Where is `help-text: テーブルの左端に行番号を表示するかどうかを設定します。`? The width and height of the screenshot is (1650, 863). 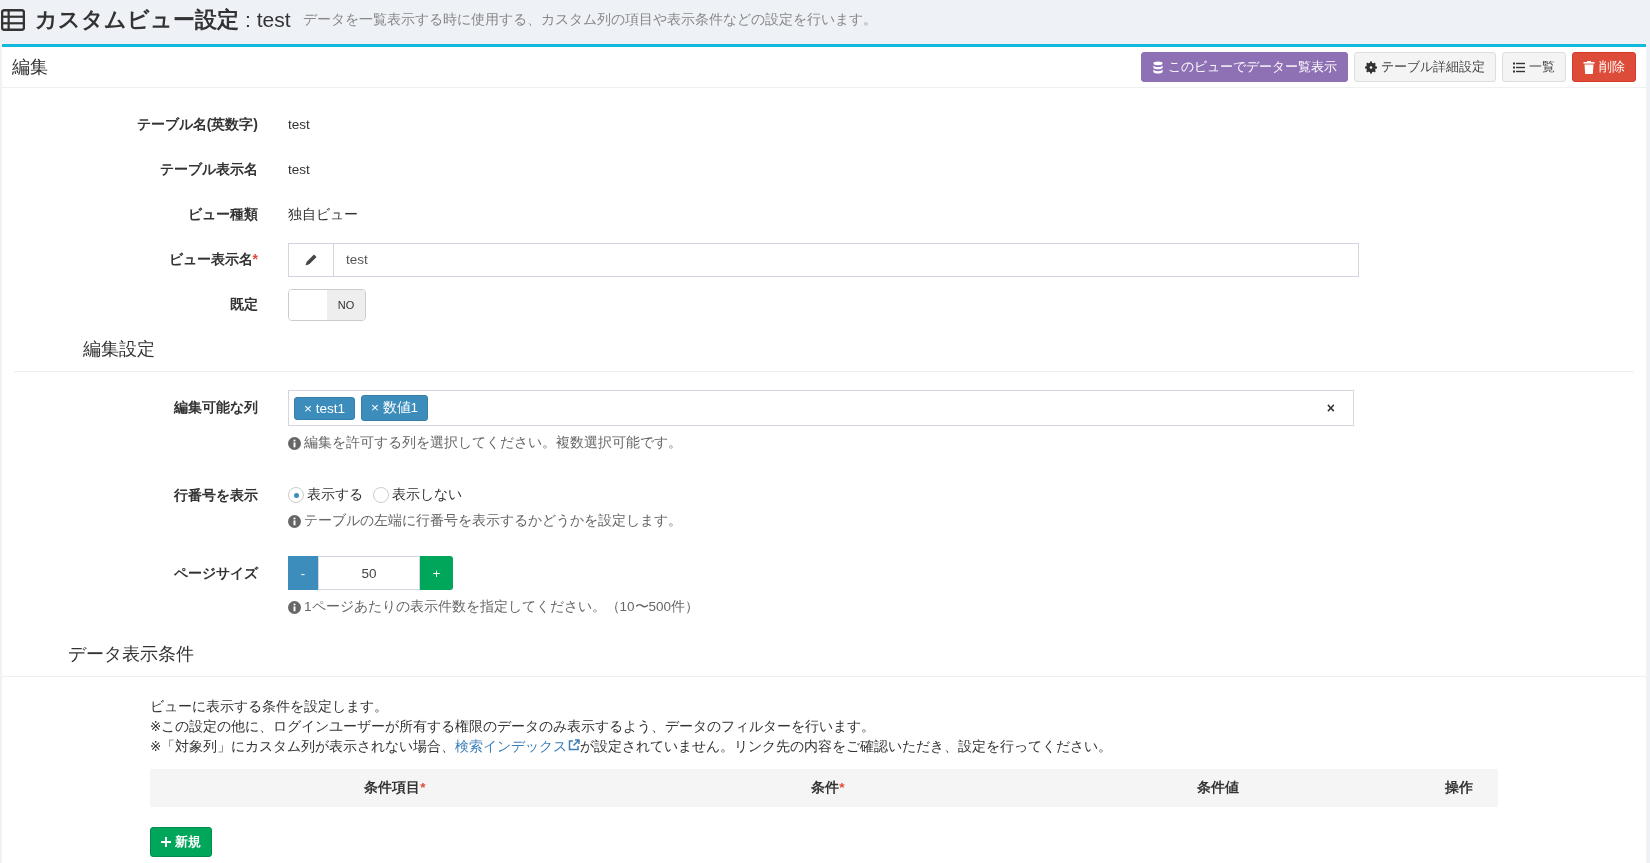 help-text: テーブルの左端に行番号を表示するかどうかを設定します。 is located at coordinates (493, 521).